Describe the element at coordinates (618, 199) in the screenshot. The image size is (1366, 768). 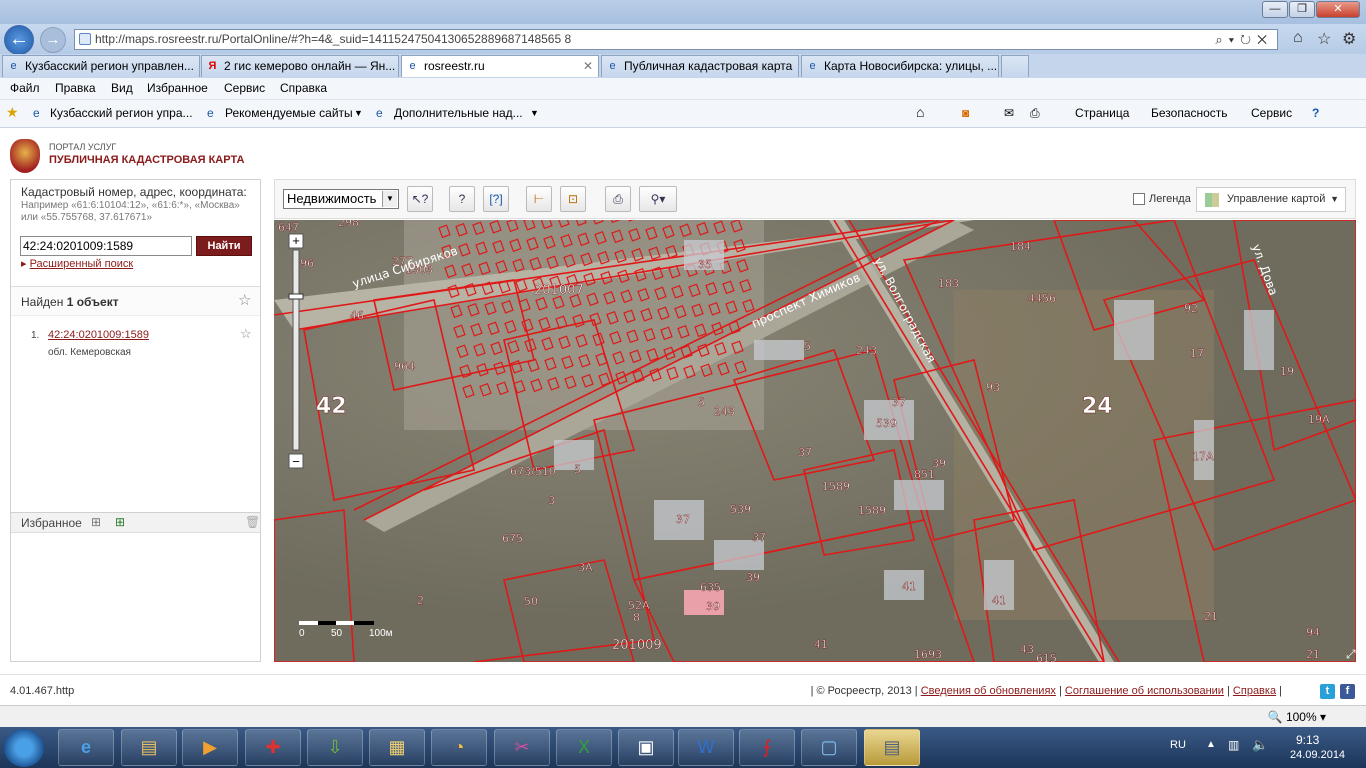
I see `print-button: ⎙` at that location.